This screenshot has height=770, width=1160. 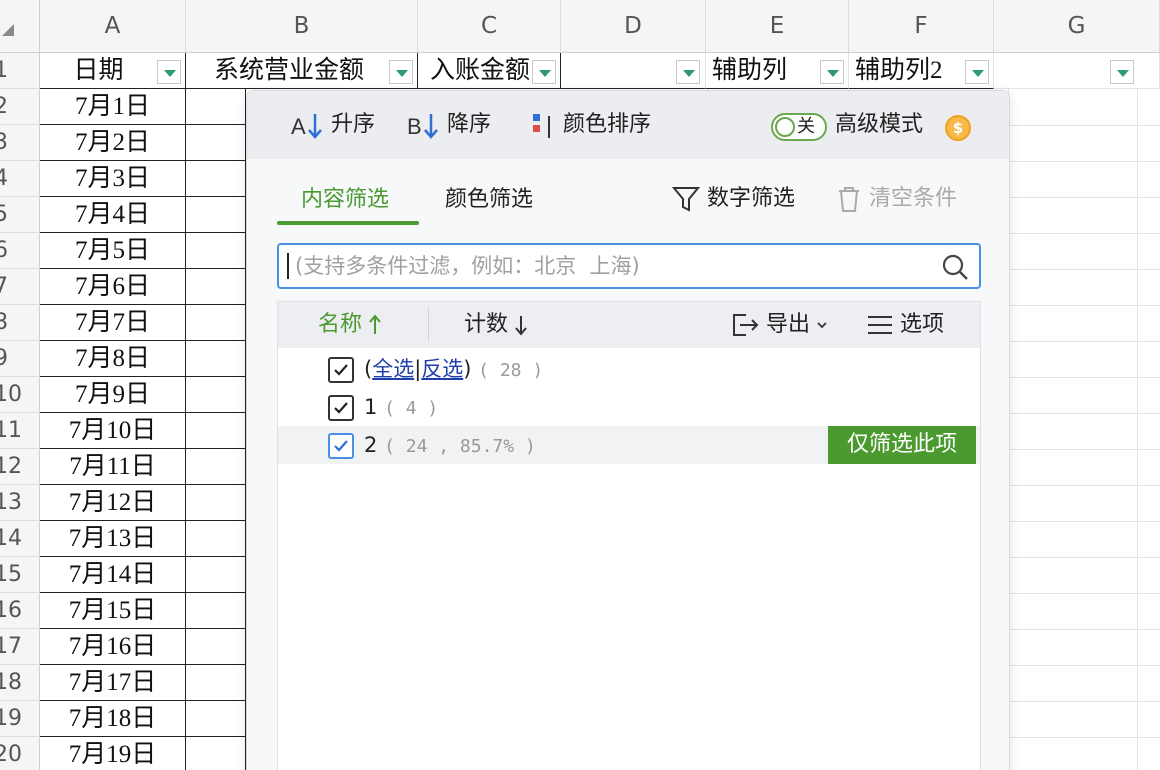 I want to click on filter-dropdown-g, so click(x=1122, y=72).